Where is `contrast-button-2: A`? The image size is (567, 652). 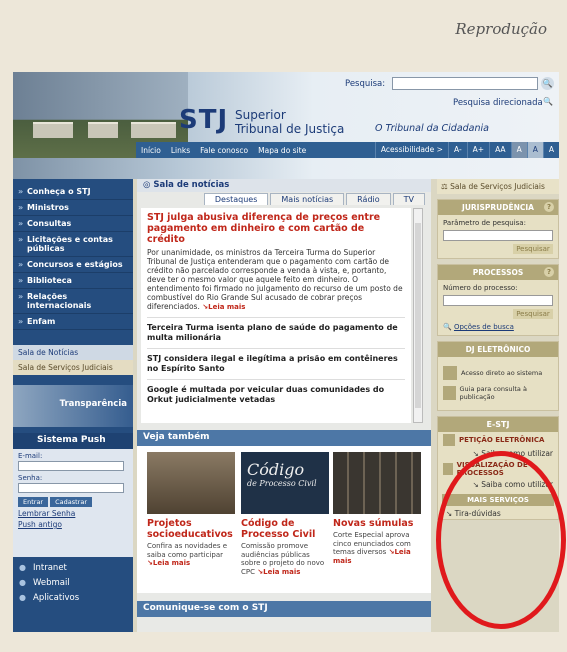
contrast-button-2: A is located at coordinates (534, 150).